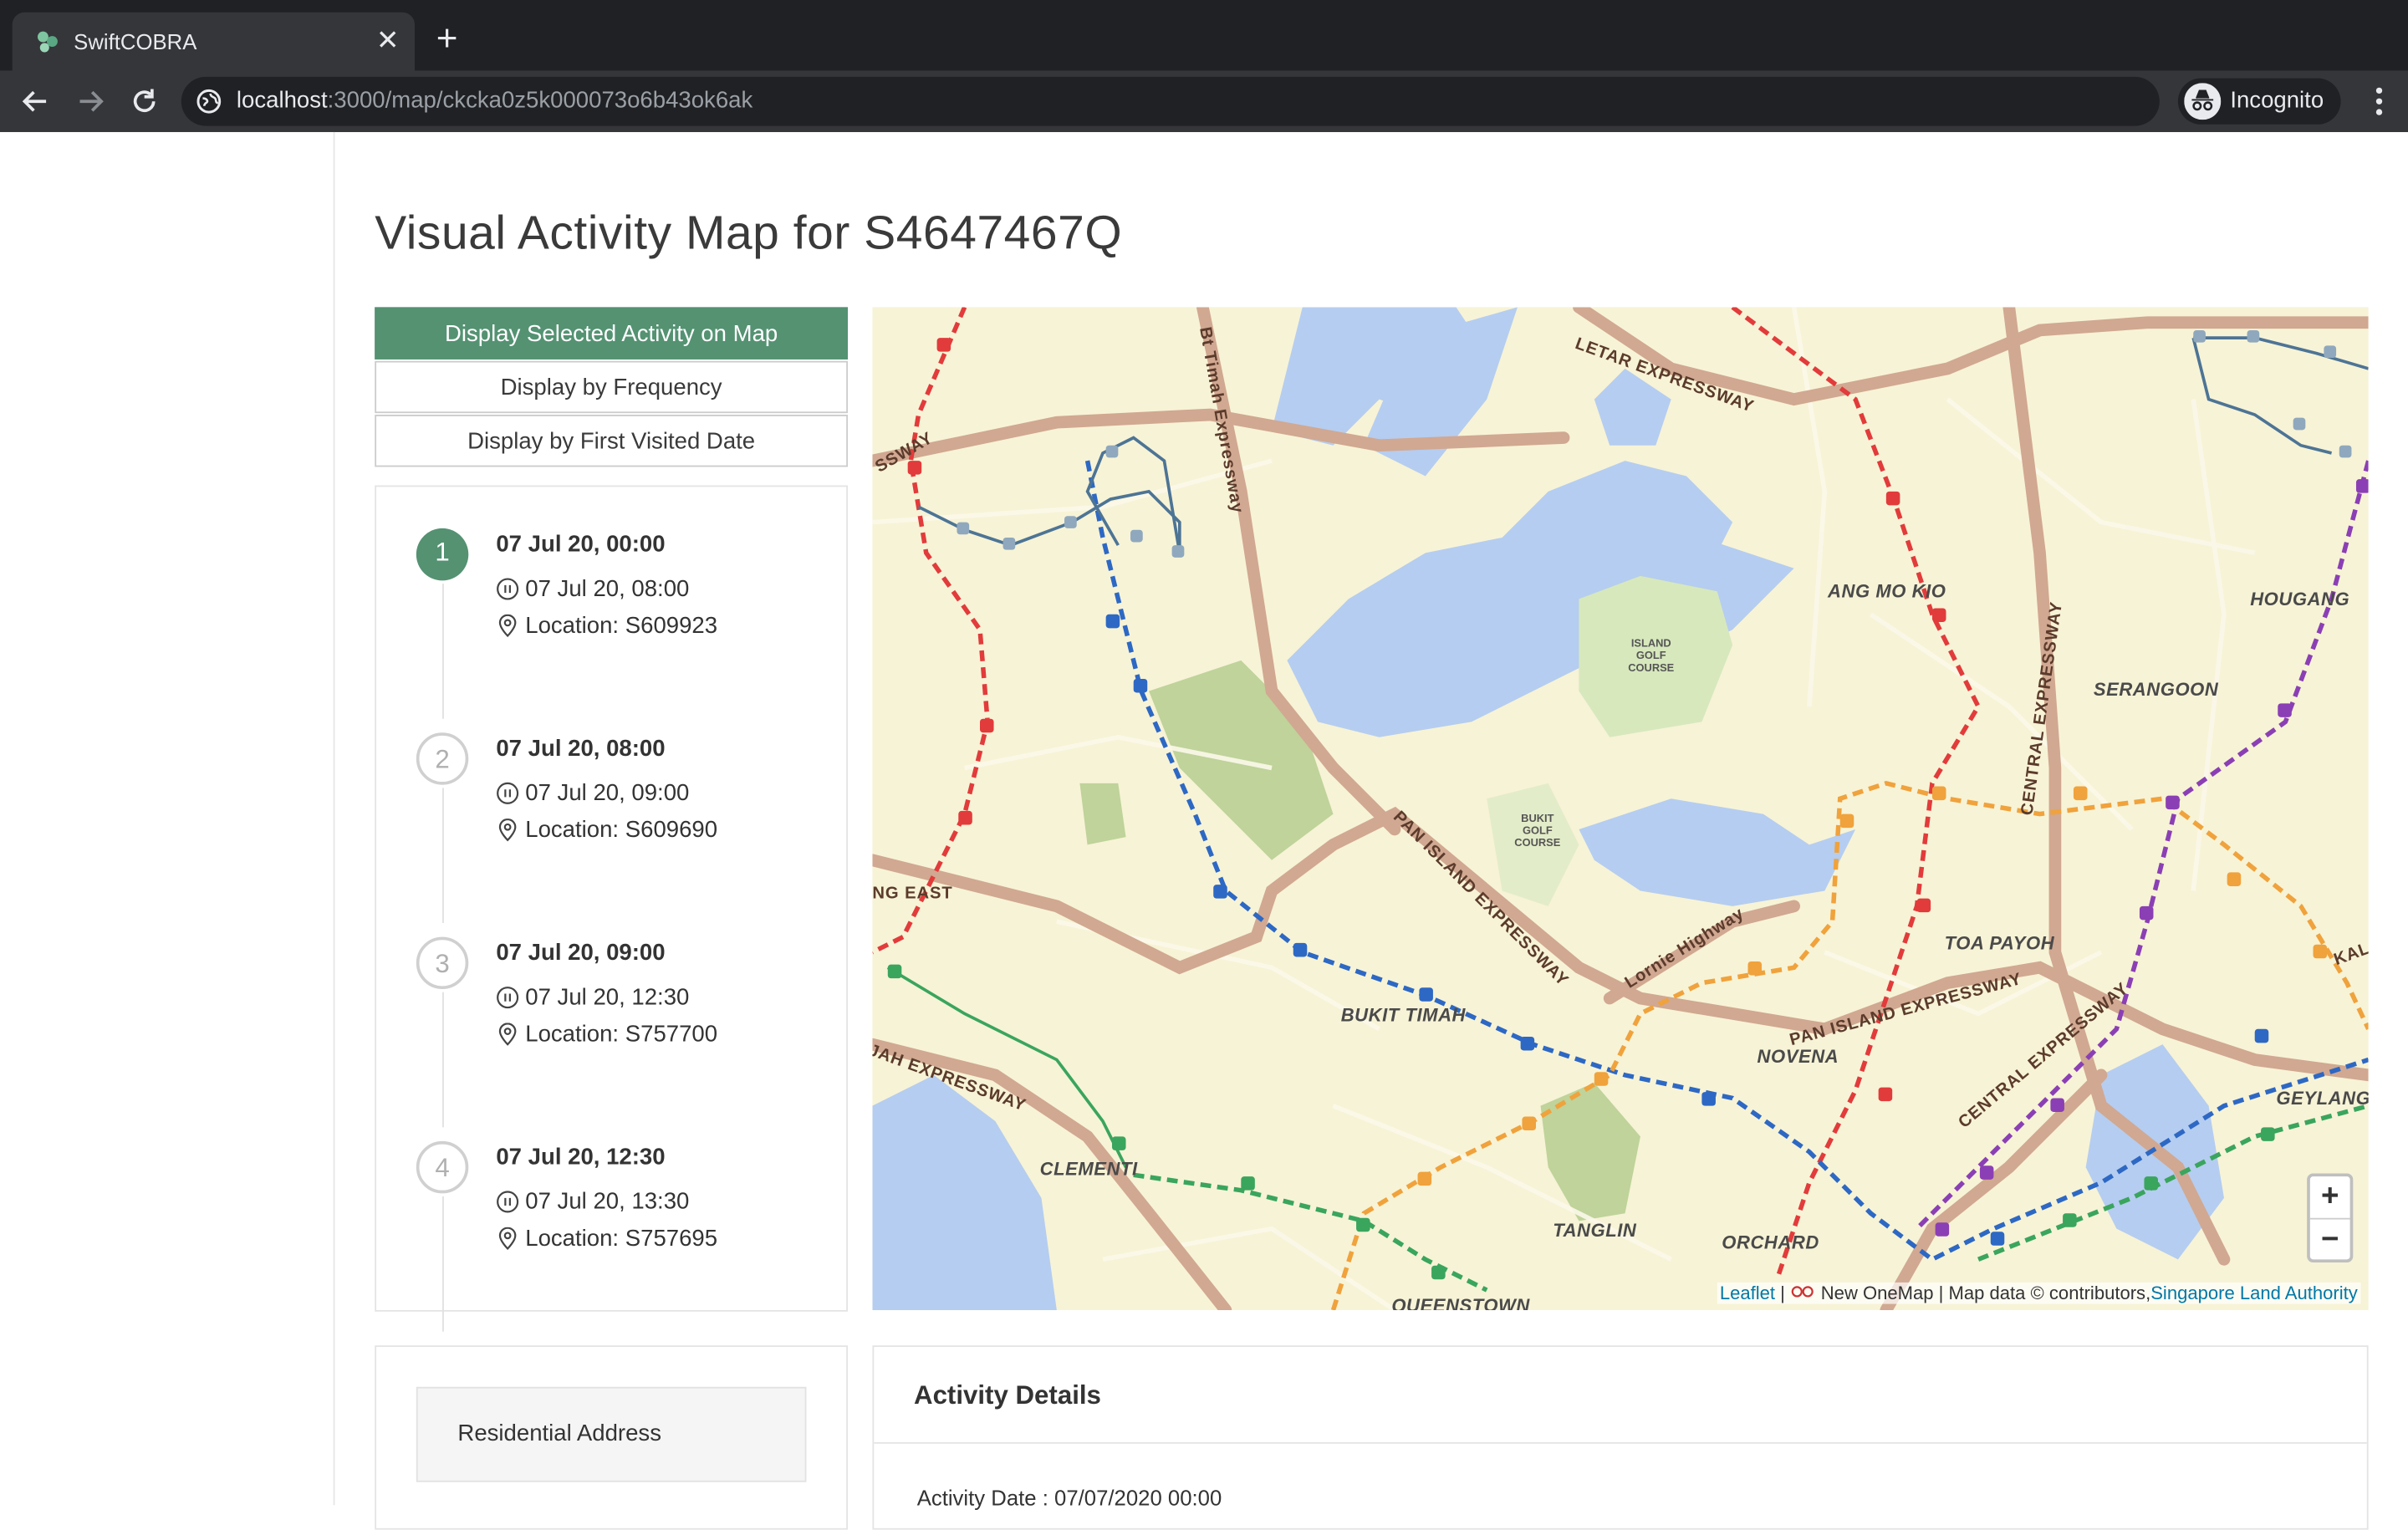 The image size is (2408, 1530). Describe the element at coordinates (581, 544) in the screenshot. I see `timeline-start-time: 07 Jul 20, 00:00` at that location.